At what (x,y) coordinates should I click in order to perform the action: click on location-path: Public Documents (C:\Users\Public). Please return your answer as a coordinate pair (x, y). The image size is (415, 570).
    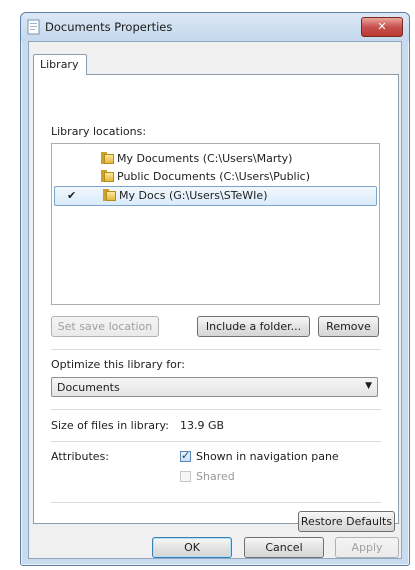
    Looking at the image, I should click on (214, 176).